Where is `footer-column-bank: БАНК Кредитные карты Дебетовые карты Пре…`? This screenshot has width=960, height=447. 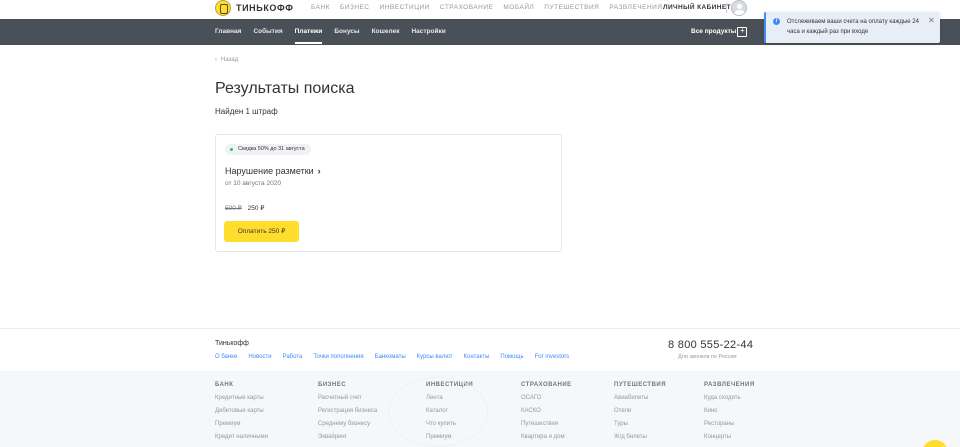 footer-column-bank: БАНК Кредитные карты Дебетовые карты Пре… is located at coordinates (241, 414).